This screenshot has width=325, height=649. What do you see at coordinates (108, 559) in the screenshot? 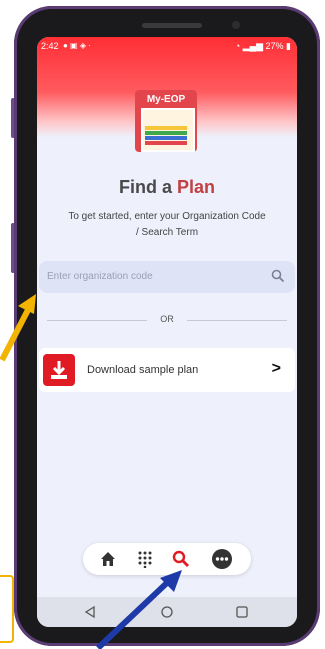
I see `home-icon` at bounding box center [108, 559].